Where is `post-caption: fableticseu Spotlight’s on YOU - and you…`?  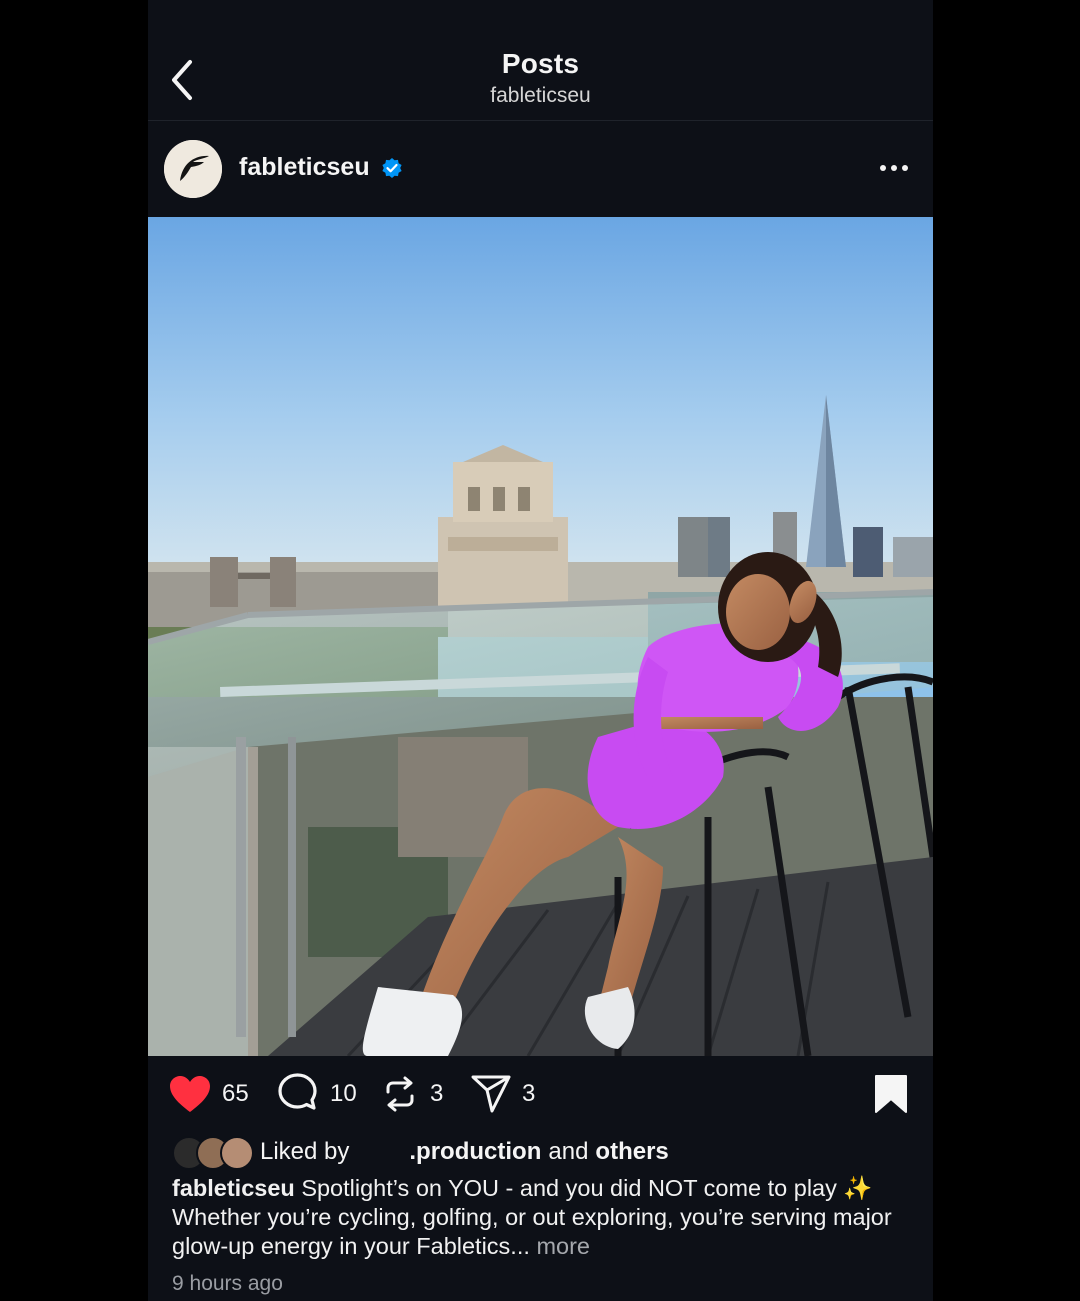 post-caption: fableticseu Spotlight’s on YOU - and you… is located at coordinates (544, 1217).